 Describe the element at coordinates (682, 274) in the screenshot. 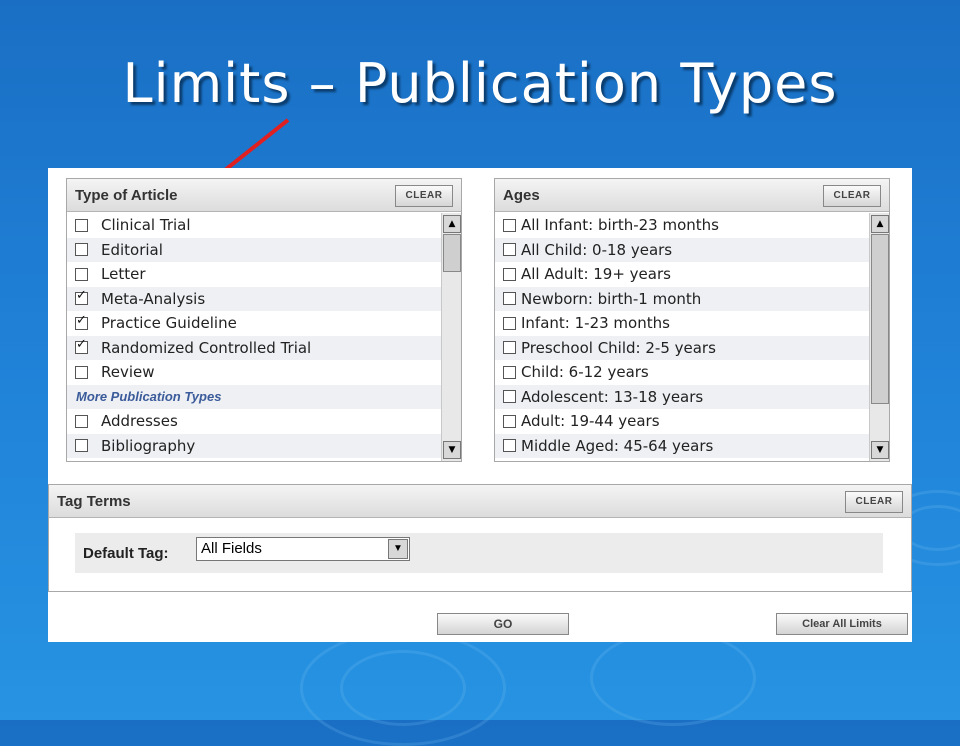

I see `list-item: All Adult: 19+ years` at that location.